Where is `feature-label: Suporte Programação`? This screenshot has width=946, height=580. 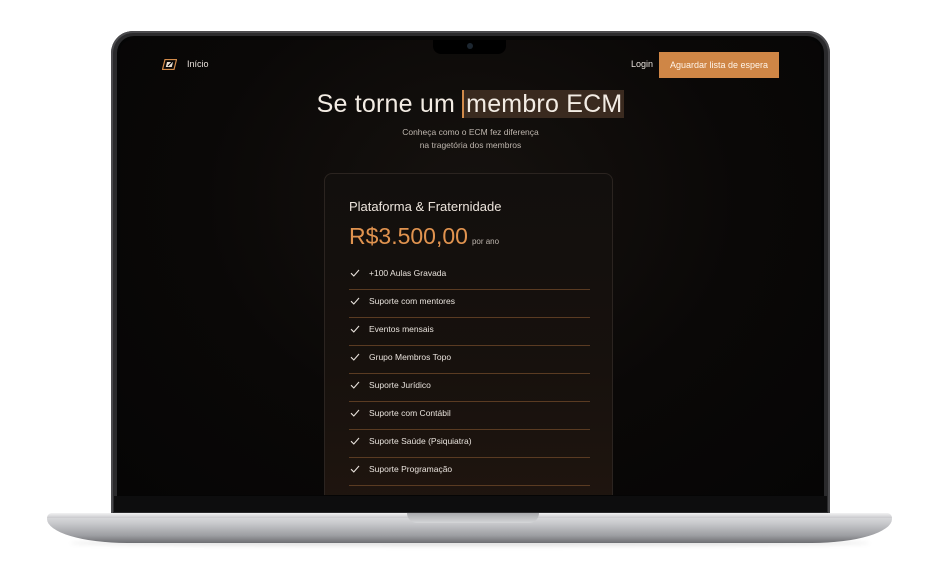 feature-label: Suporte Programação is located at coordinates (411, 468).